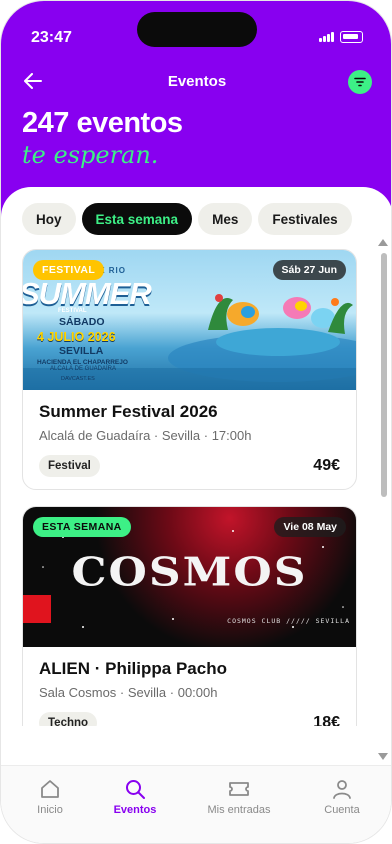 This screenshot has width=392, height=844. What do you see at coordinates (135, 810) in the screenshot?
I see `tab-label: Eventos` at bounding box center [135, 810].